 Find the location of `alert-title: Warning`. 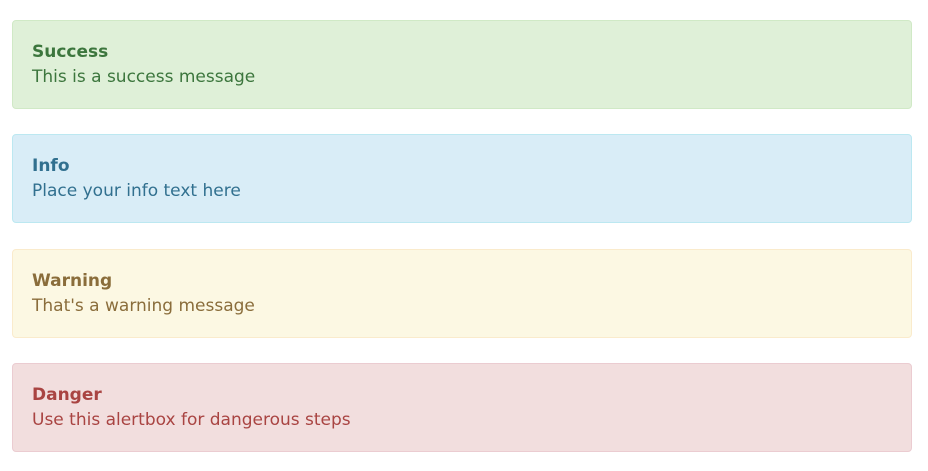

alert-title: Warning is located at coordinates (72, 281).